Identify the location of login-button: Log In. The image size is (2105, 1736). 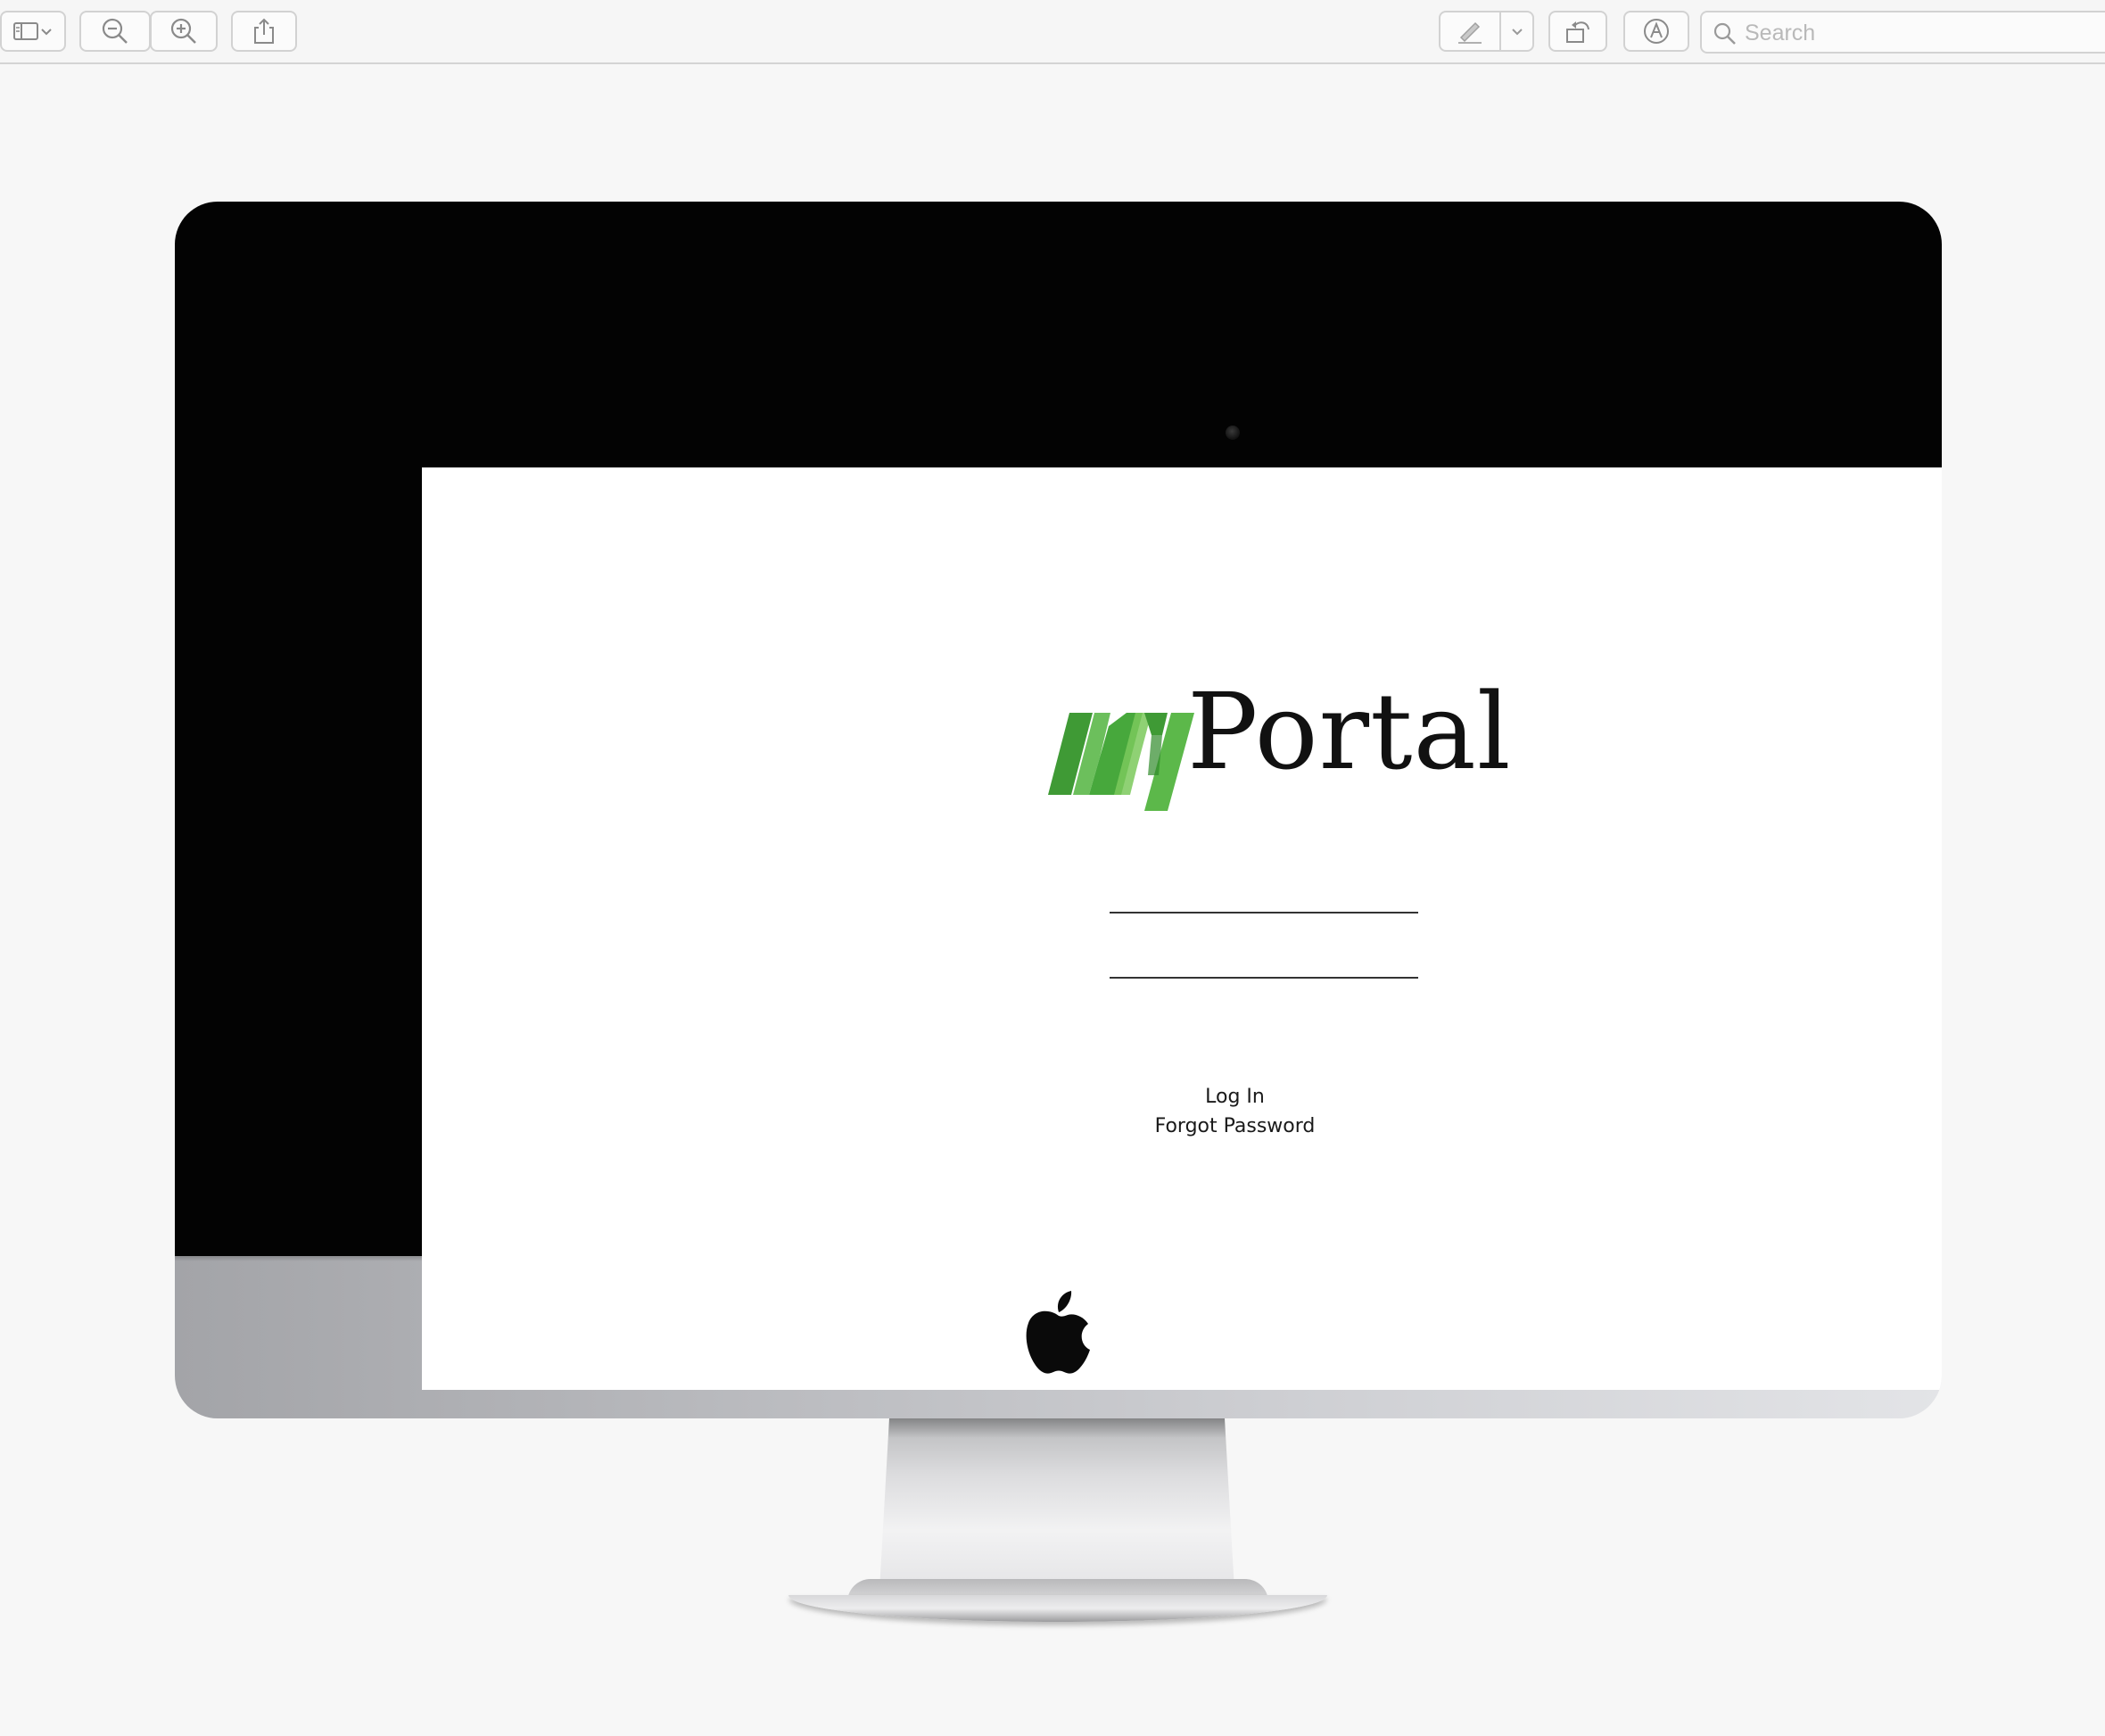
(1182, 1097).